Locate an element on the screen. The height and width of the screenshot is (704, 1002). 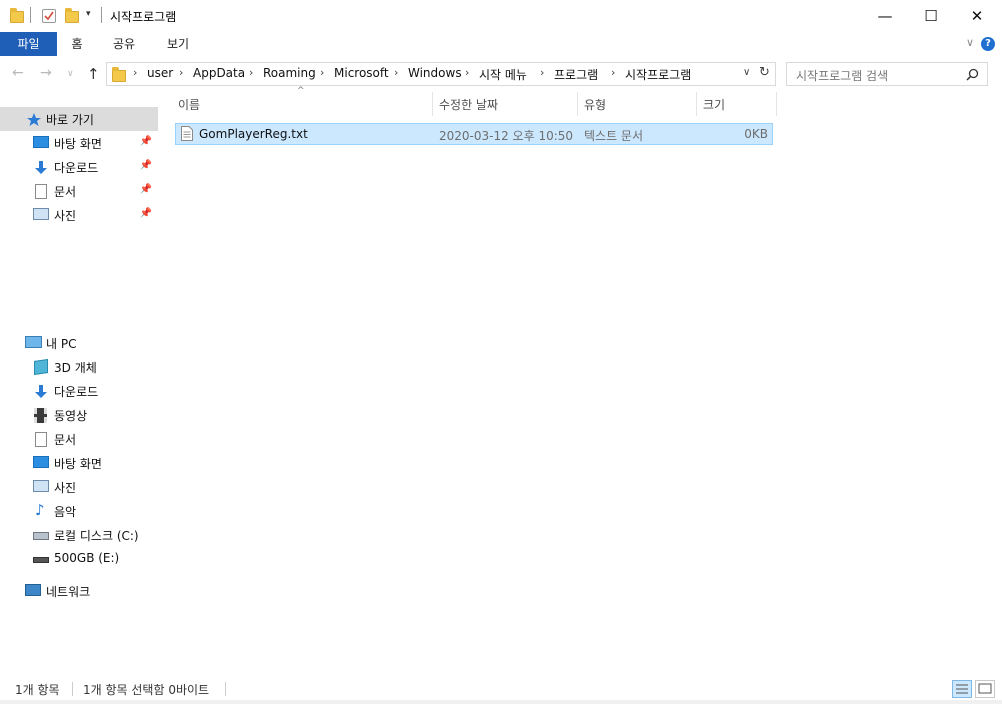
large-icons-view-icon is located at coordinates (985, 688).